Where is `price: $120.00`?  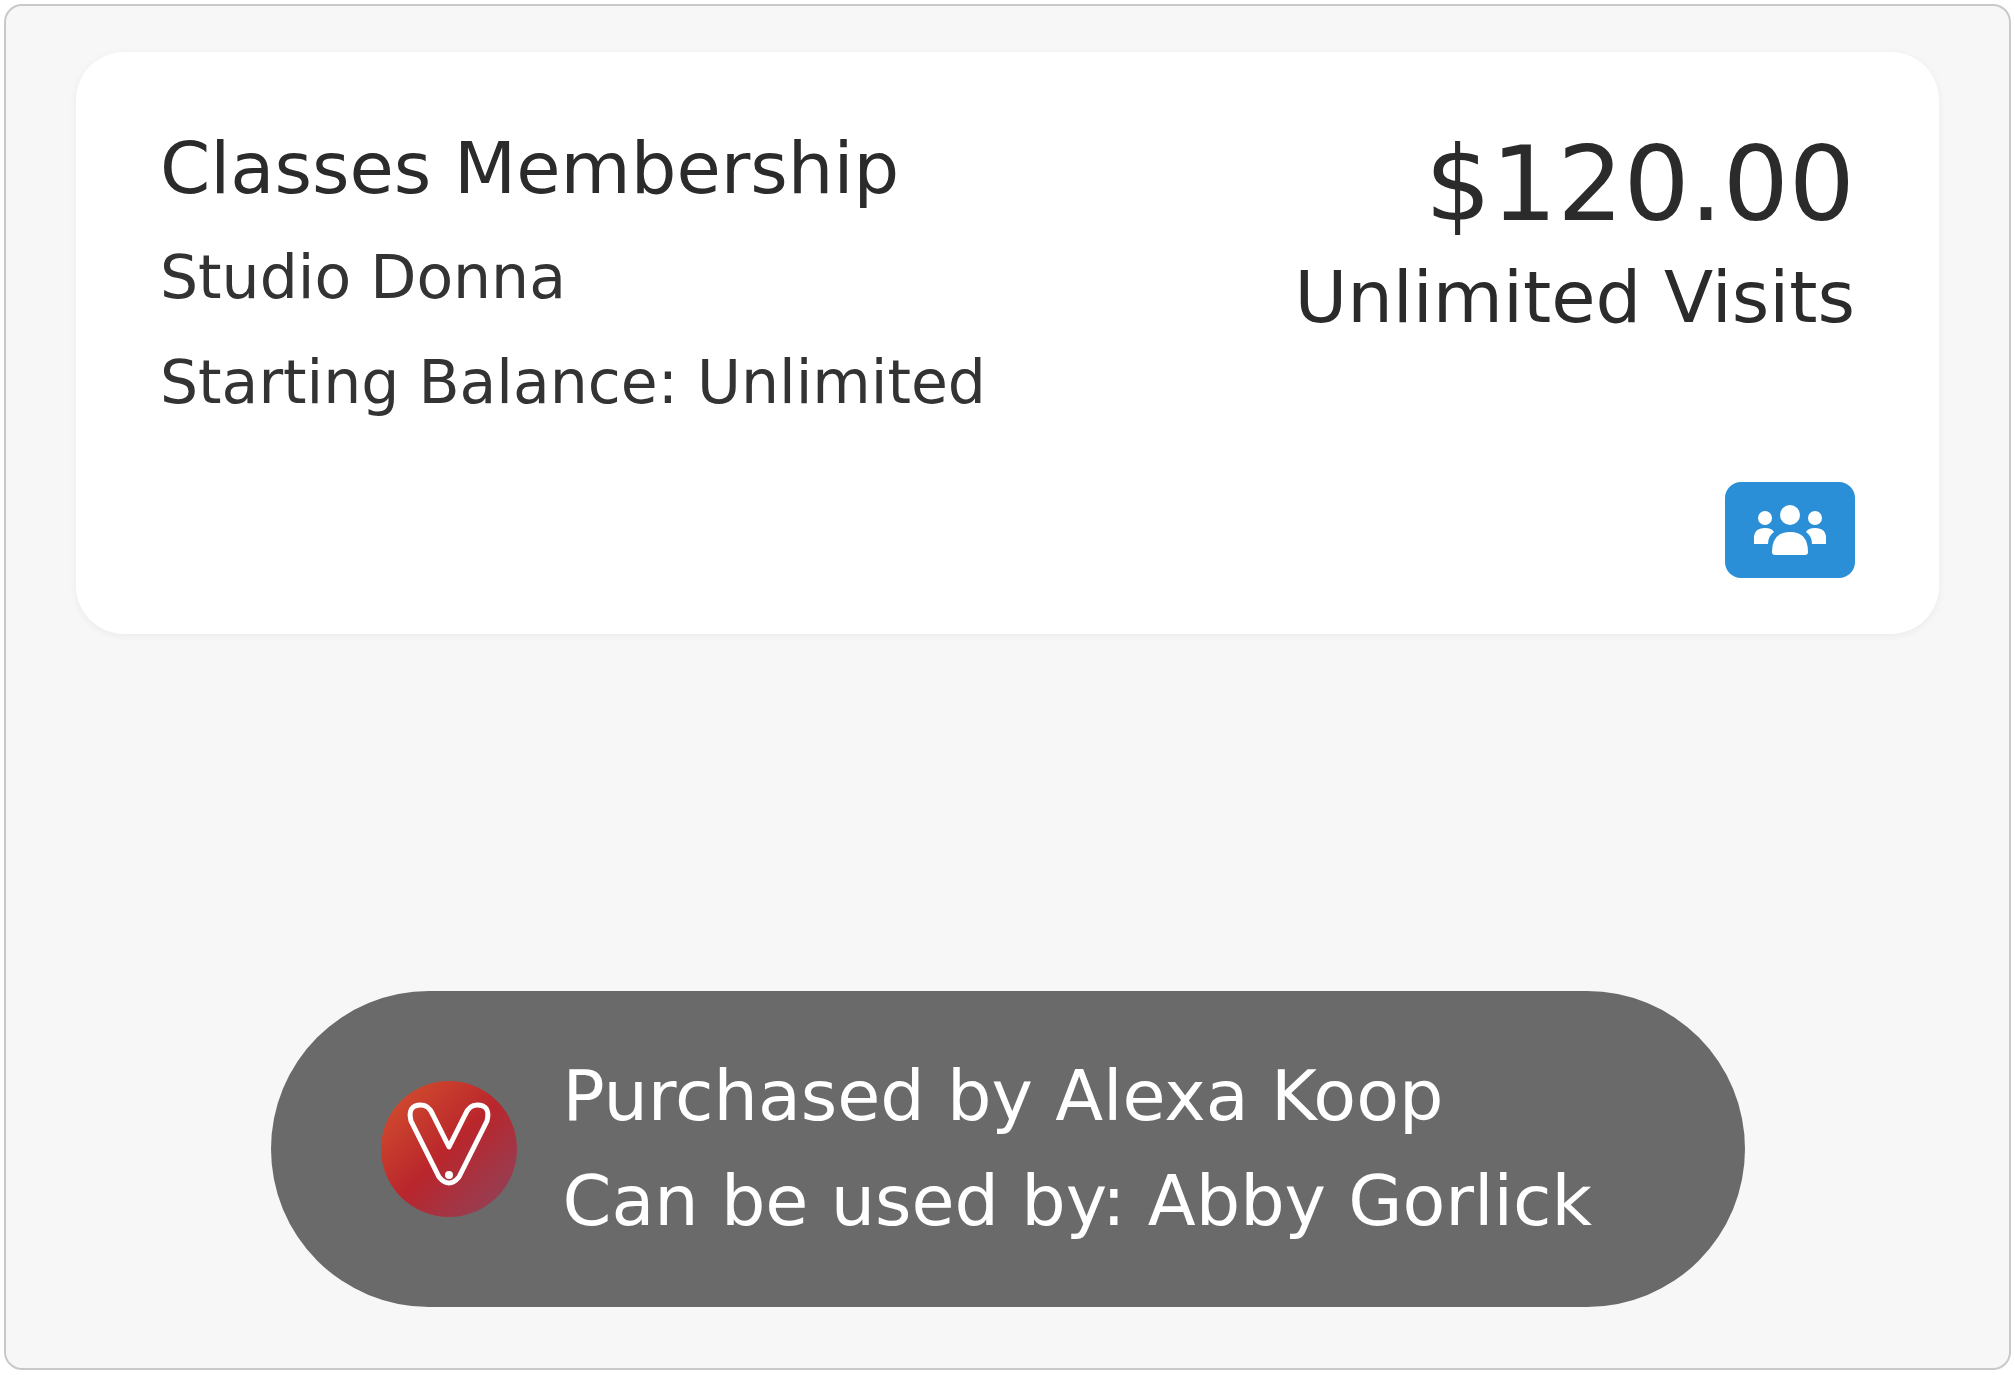 price: $120.00 is located at coordinates (1639, 184).